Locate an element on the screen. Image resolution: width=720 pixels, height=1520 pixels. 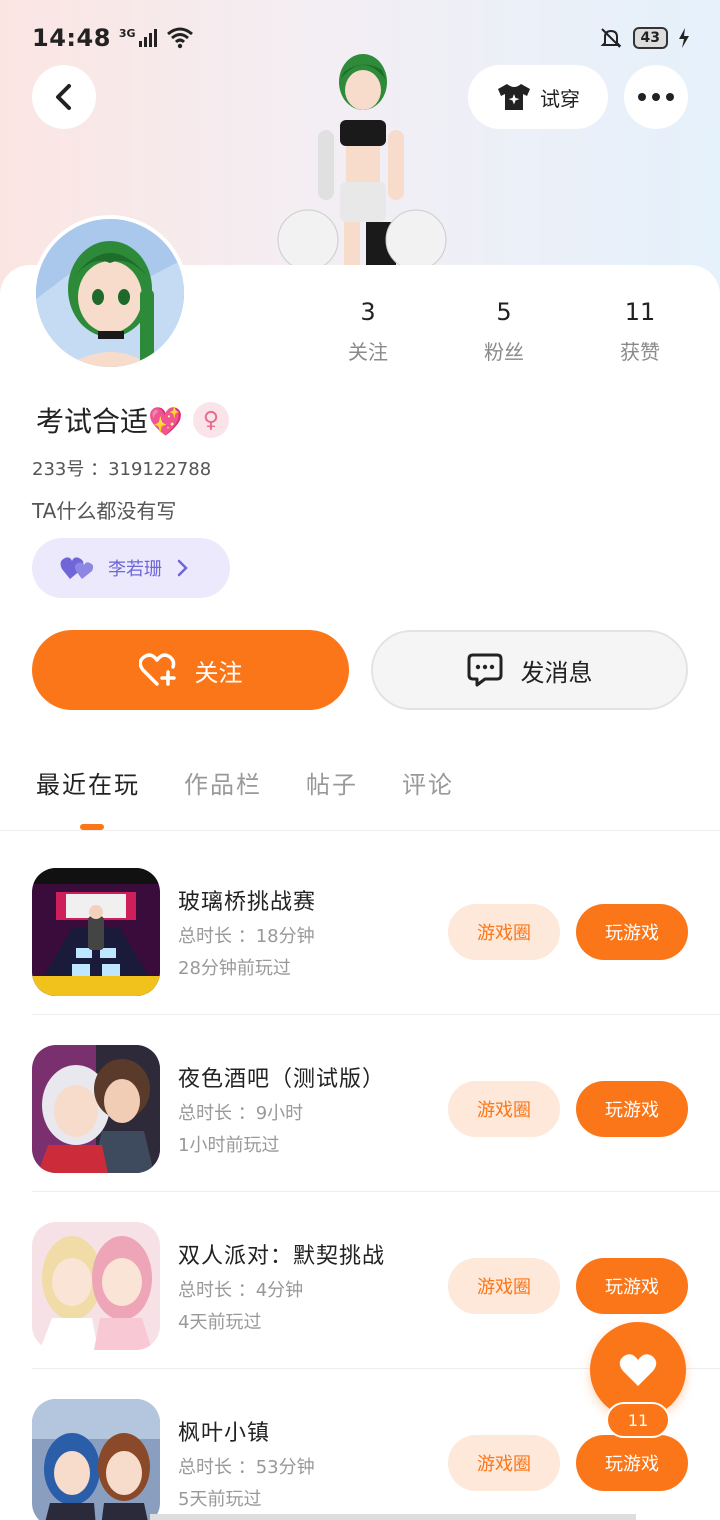
battery-level: 43 is located at coordinates (650, 38).